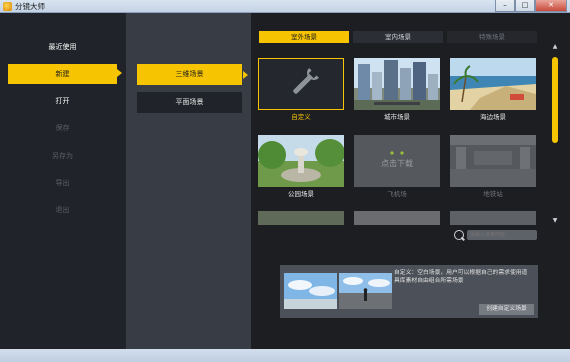 The width and height of the screenshot is (570, 362). What do you see at coordinates (493, 117) in the screenshot?
I see `scene-label-beach: 海边场景` at bounding box center [493, 117].